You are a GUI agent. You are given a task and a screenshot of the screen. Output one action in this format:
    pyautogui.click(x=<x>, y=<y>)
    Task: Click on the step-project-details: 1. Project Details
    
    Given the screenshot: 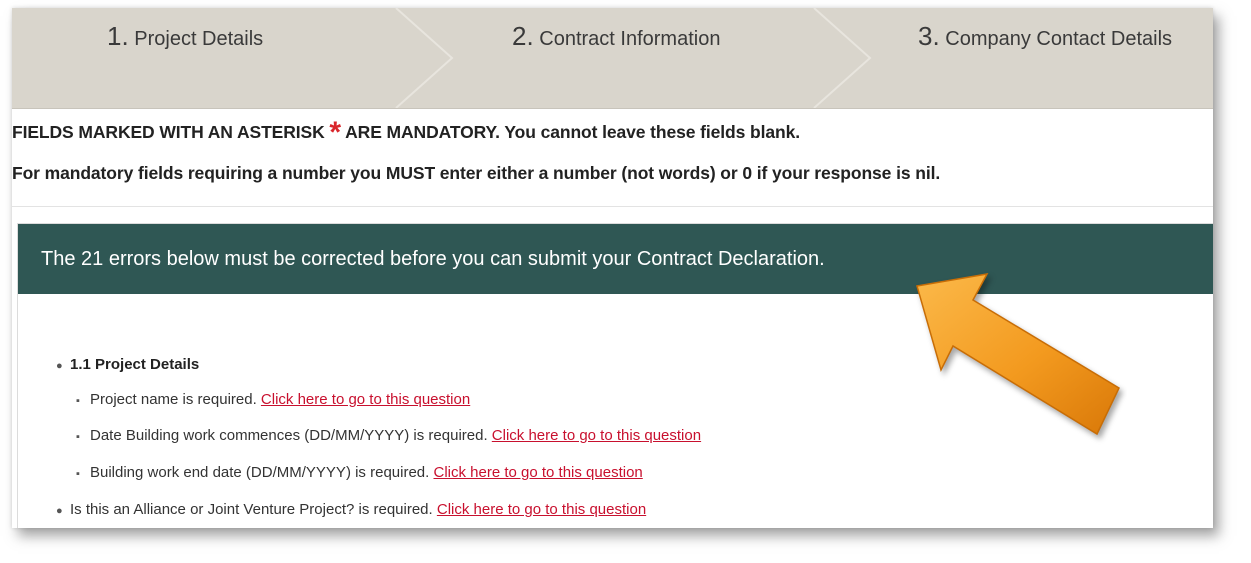 What is the action you would take?
    pyautogui.click(x=185, y=36)
    